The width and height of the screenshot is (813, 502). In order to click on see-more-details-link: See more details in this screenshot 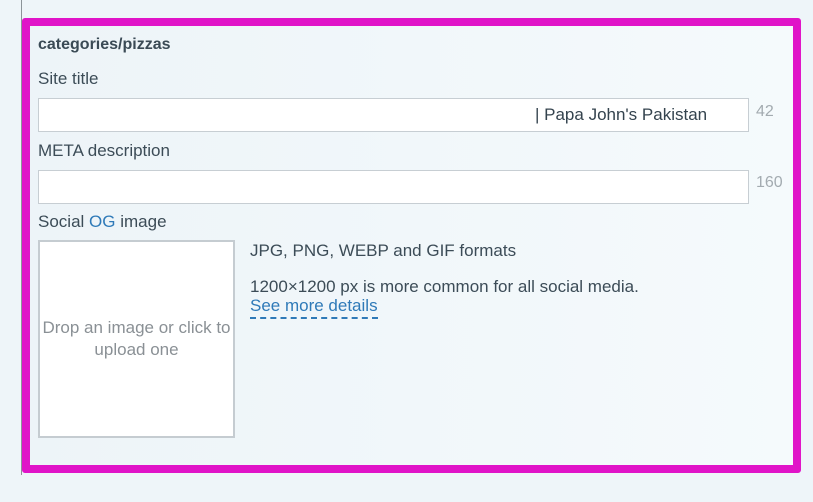, I will do `click(314, 307)`.